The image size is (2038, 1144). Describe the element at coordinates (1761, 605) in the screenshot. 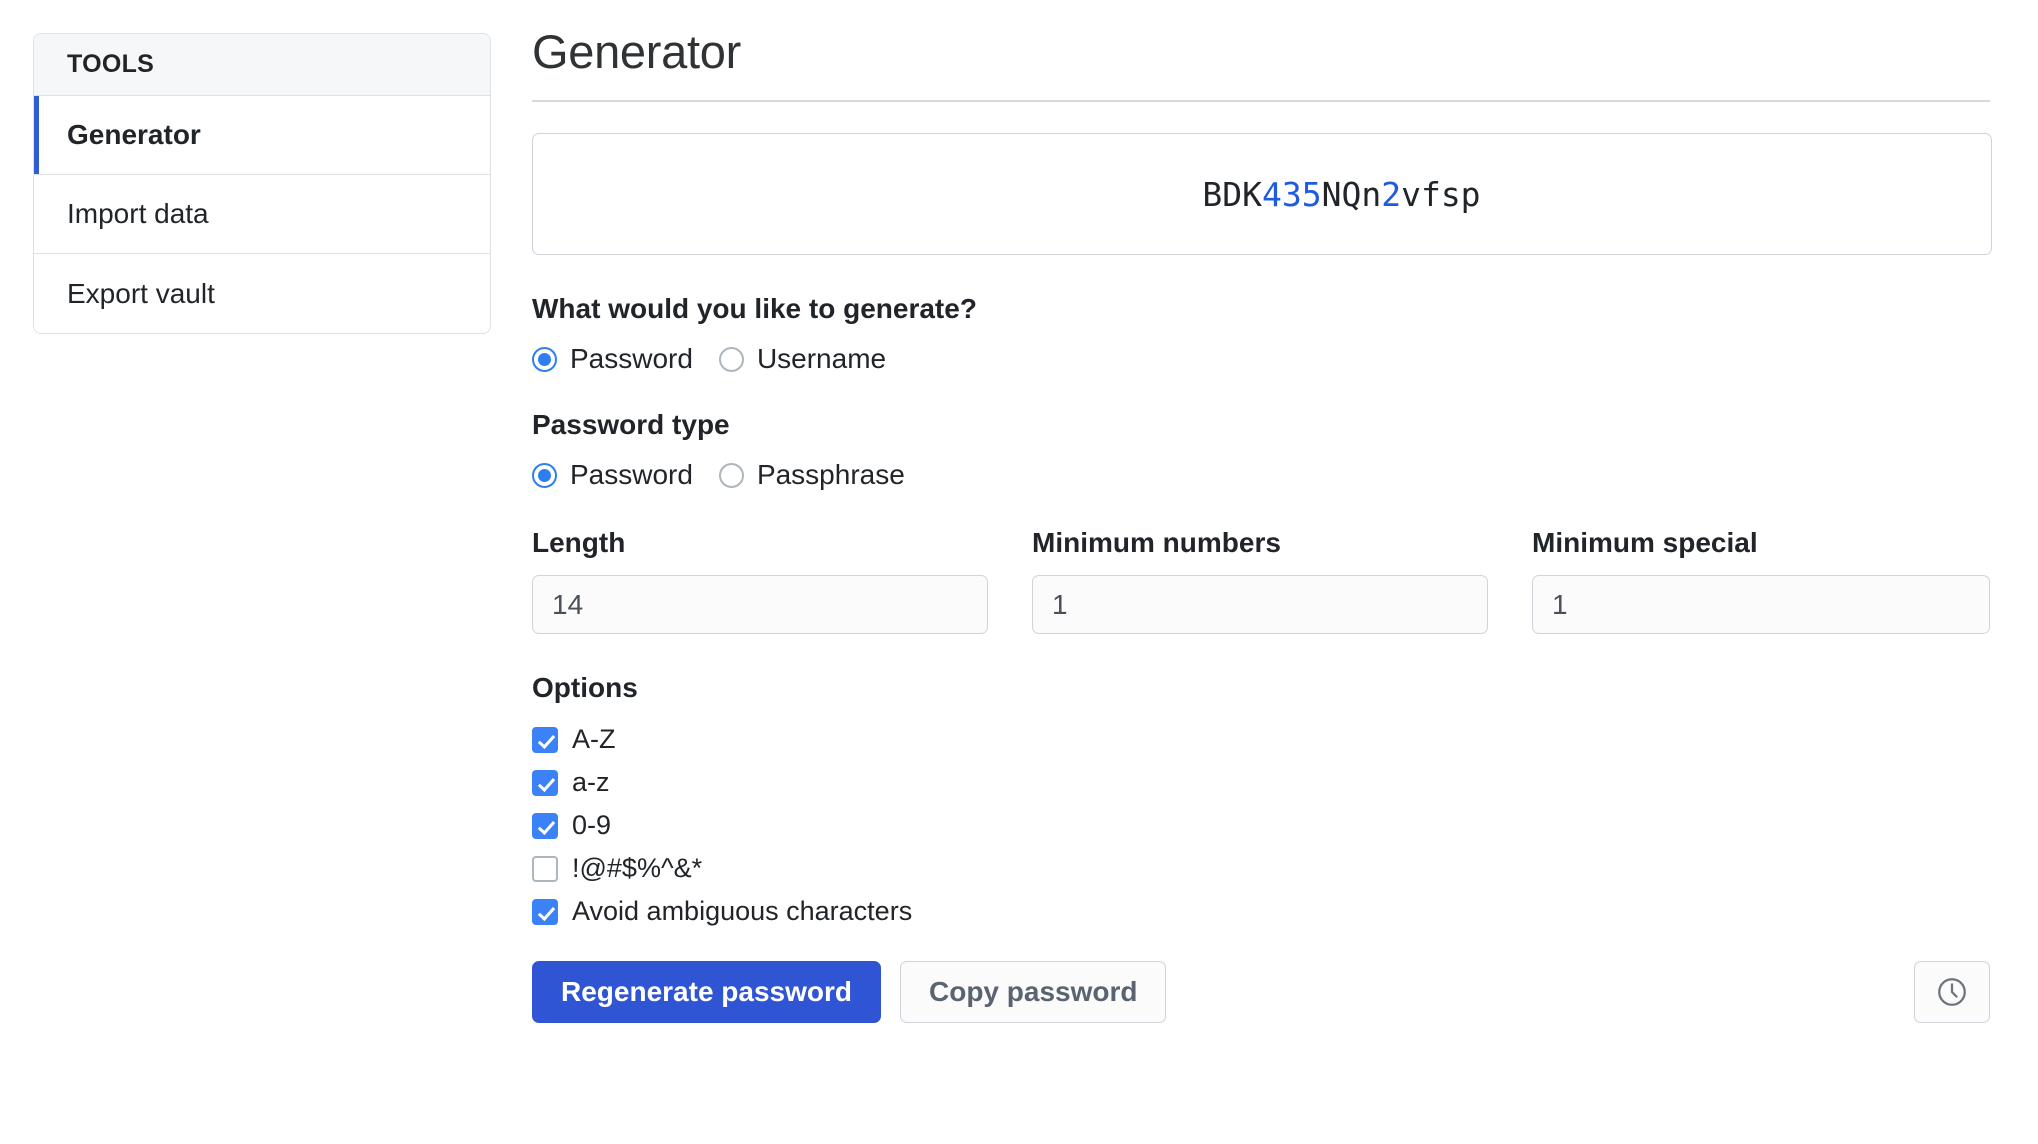

I see `minimum-special-input: 1` at that location.